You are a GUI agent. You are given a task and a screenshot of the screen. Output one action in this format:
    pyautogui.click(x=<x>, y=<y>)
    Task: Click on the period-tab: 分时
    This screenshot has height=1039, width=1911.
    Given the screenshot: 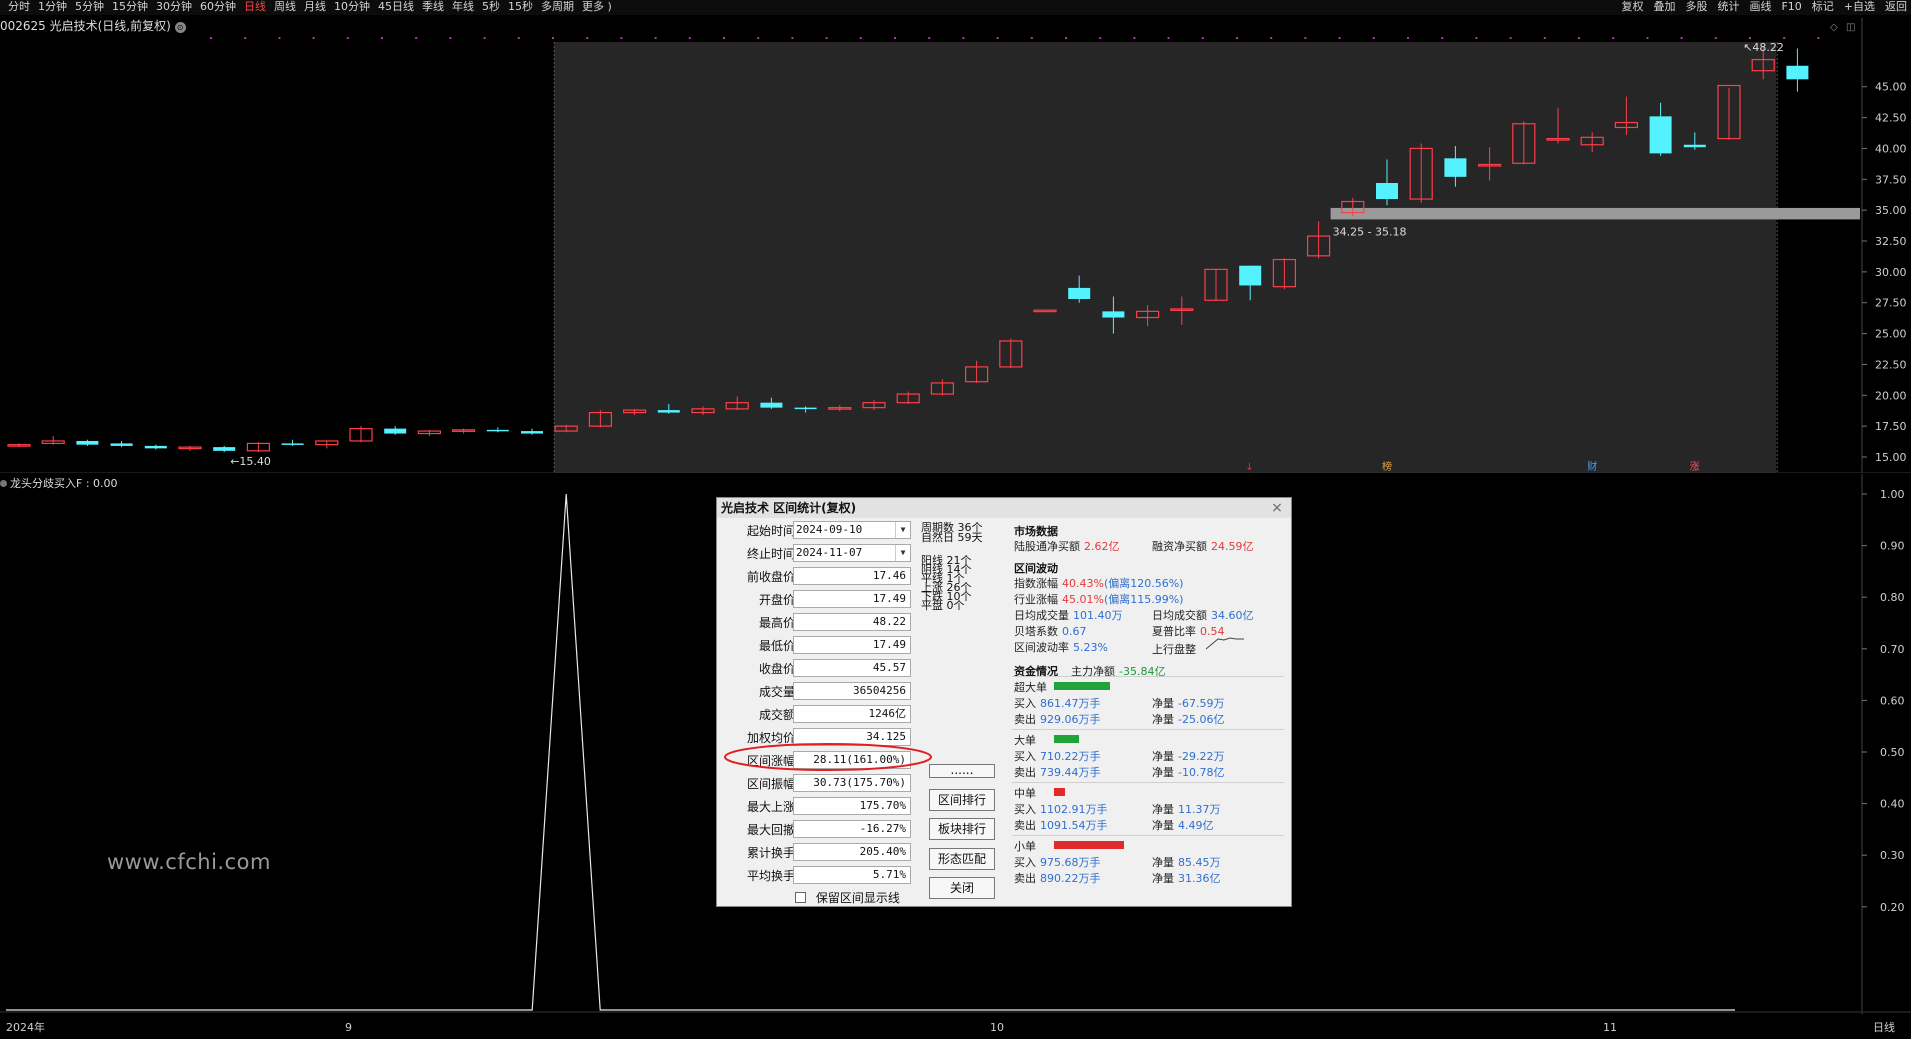 What is the action you would take?
    pyautogui.click(x=19, y=7)
    